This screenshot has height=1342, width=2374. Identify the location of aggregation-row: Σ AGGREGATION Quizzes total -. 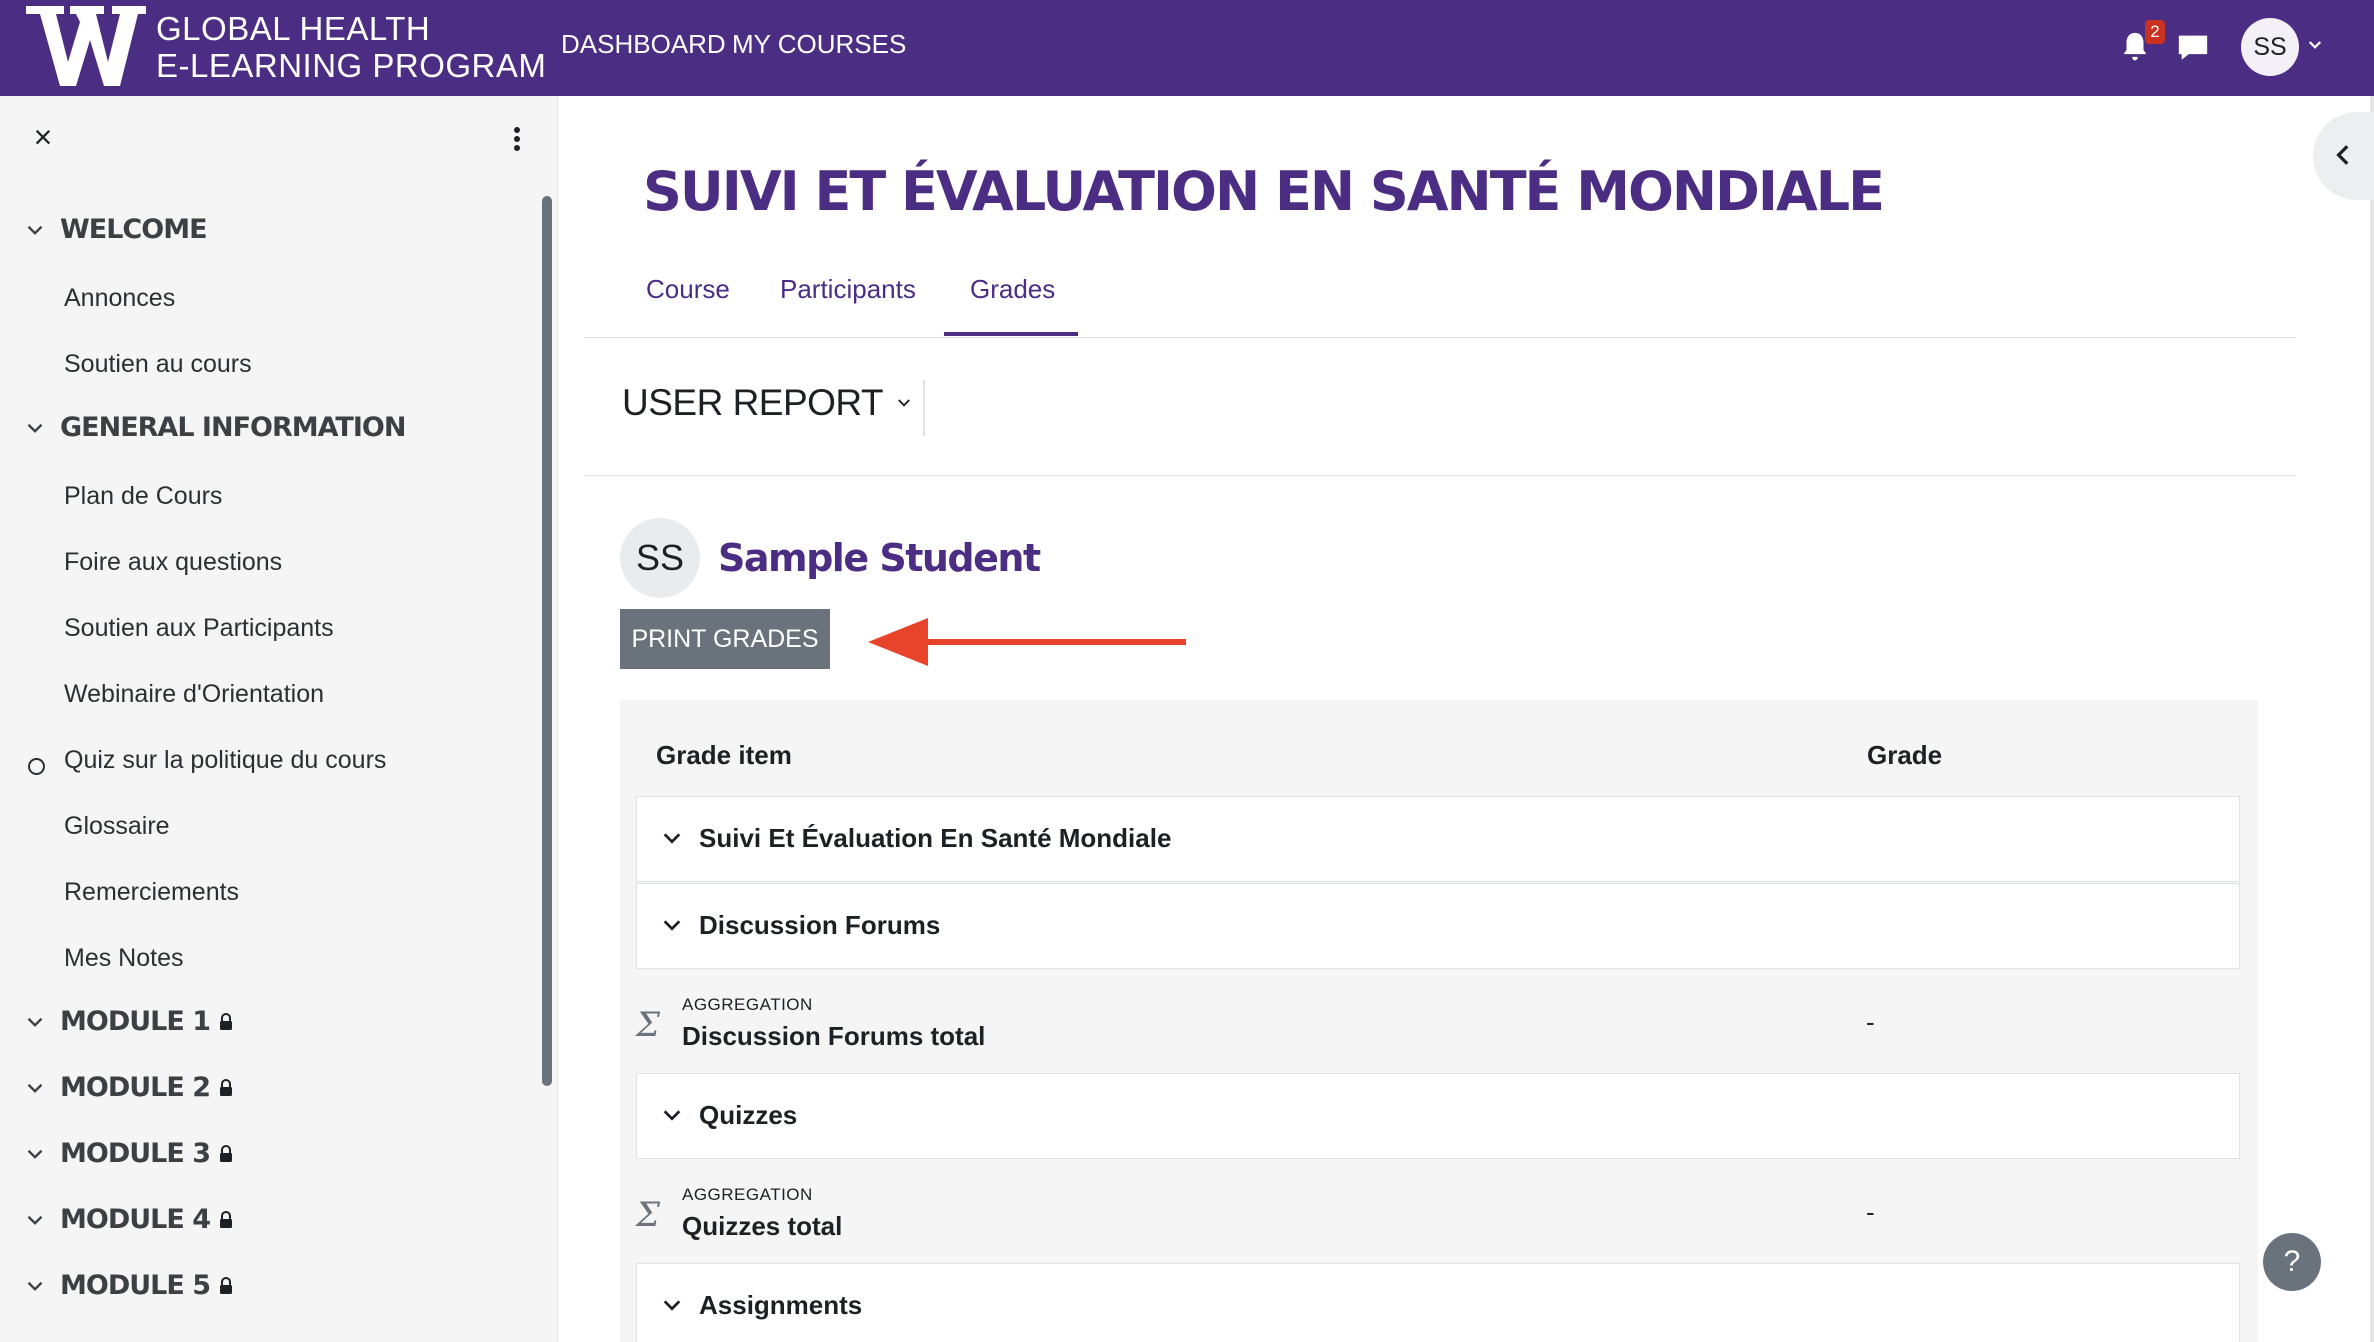
(1438, 1211).